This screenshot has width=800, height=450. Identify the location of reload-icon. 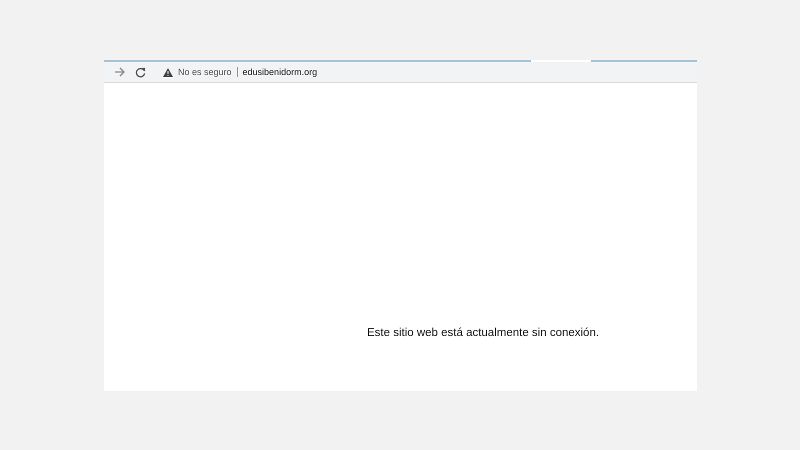
(140, 72).